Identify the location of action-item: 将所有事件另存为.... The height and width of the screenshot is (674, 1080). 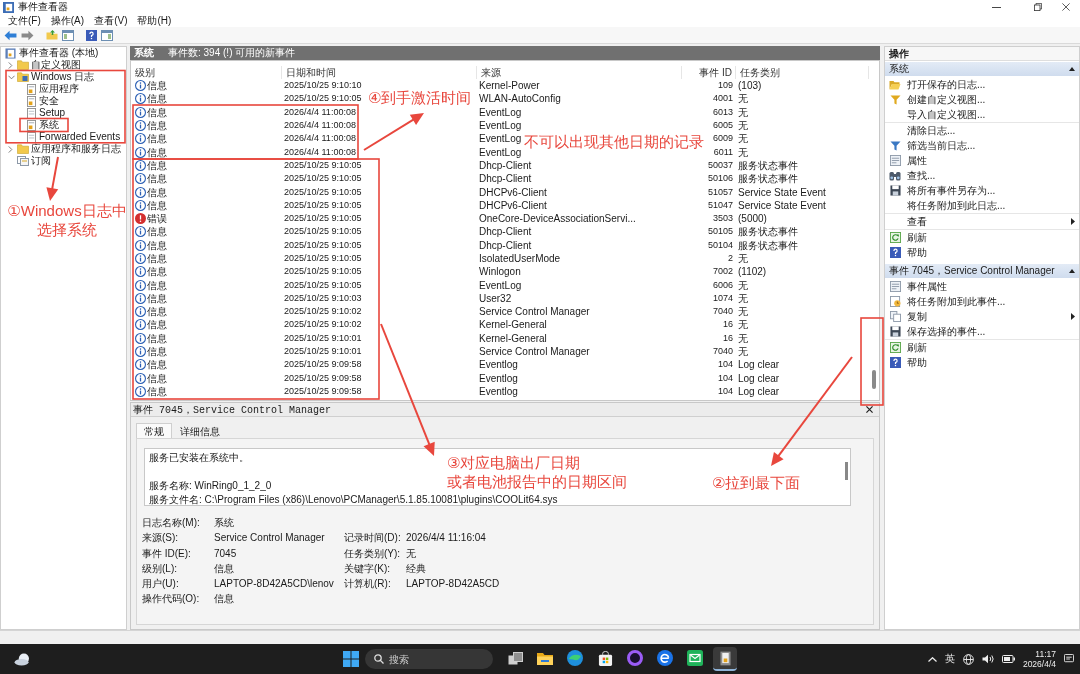
(982, 190).